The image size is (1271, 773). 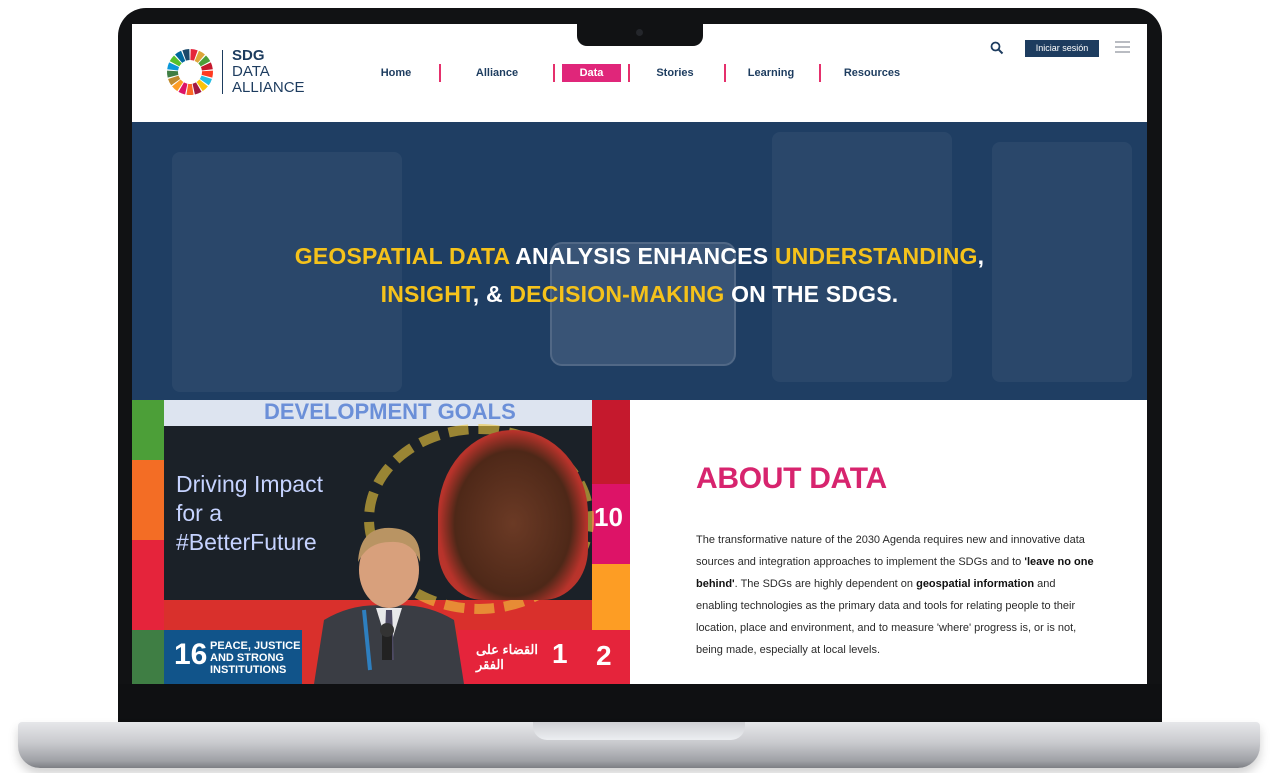 I want to click on search-icon, so click(x=997, y=48).